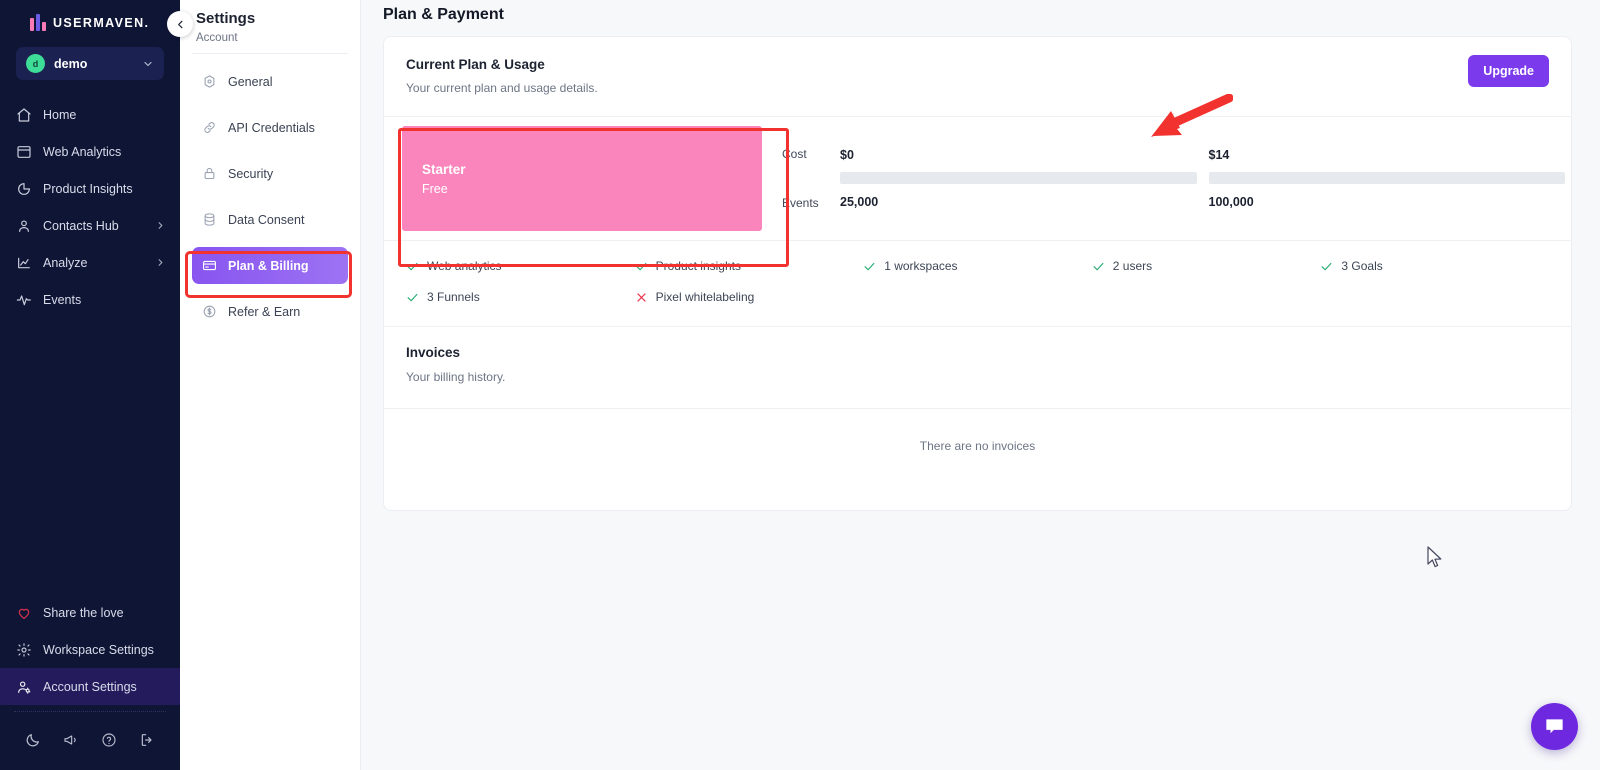  Describe the element at coordinates (24, 188) in the screenshot. I see `pie-chart-icon` at that location.